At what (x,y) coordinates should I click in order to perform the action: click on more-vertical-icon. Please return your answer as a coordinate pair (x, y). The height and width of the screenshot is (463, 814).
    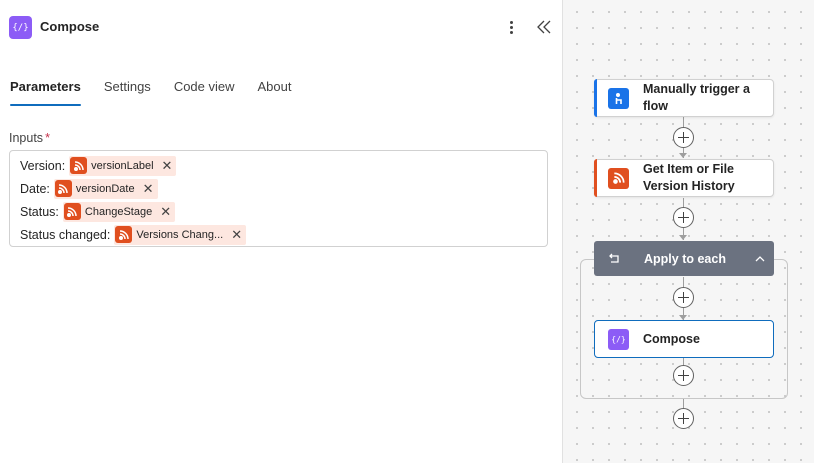
    Looking at the image, I should click on (511, 27).